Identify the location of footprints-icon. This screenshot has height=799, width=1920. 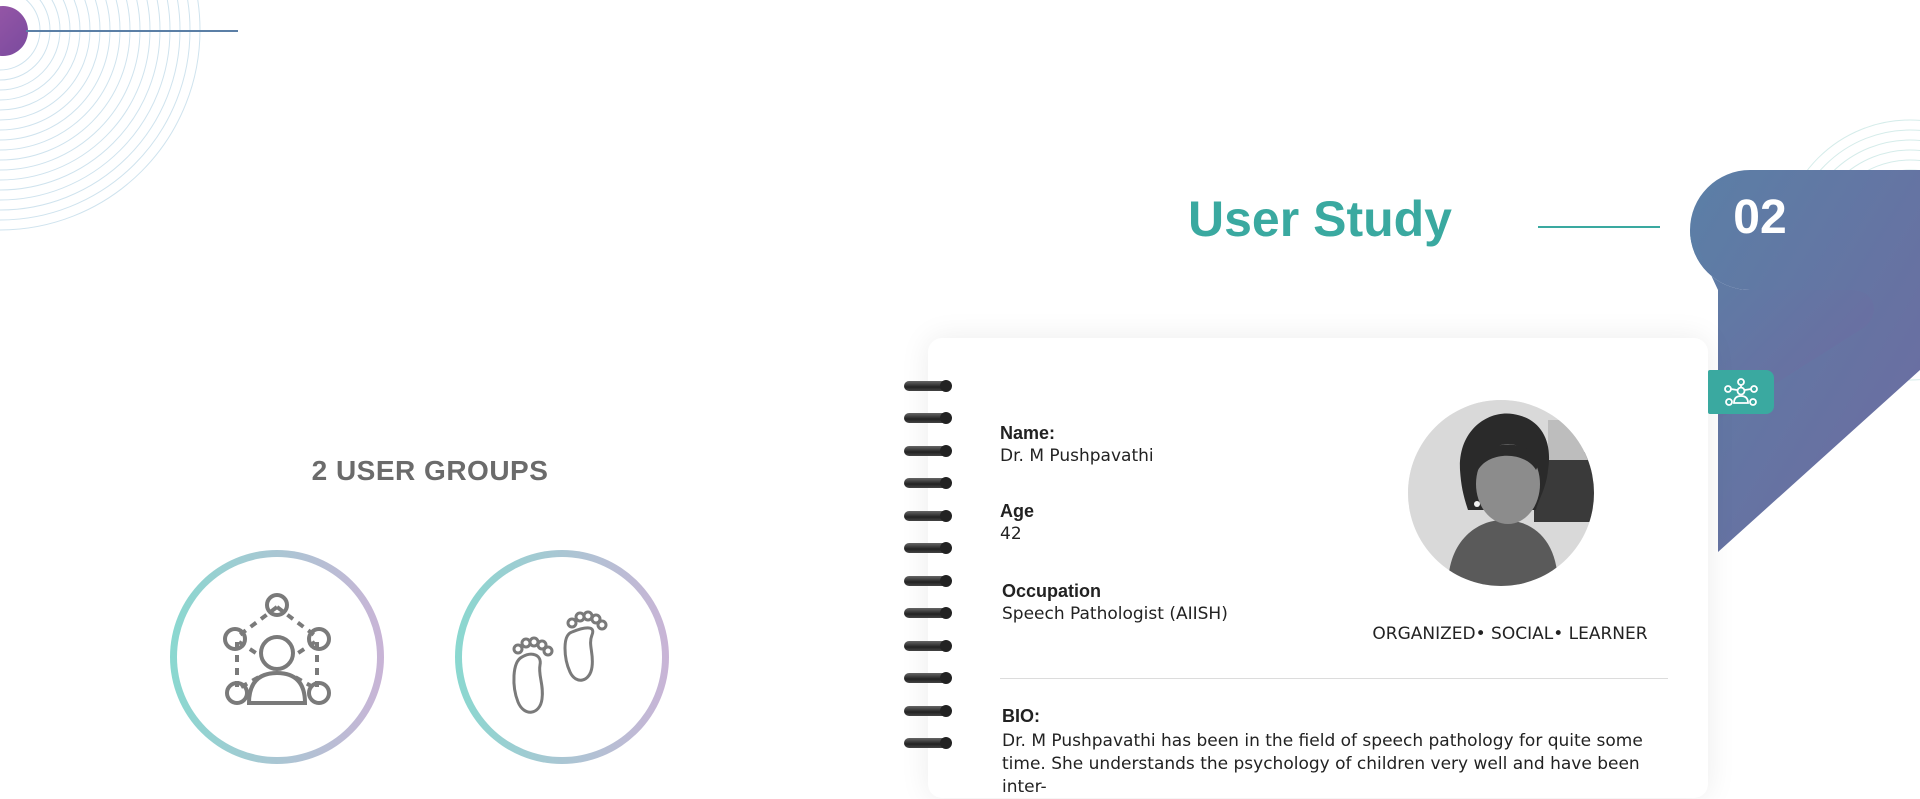
(560, 662).